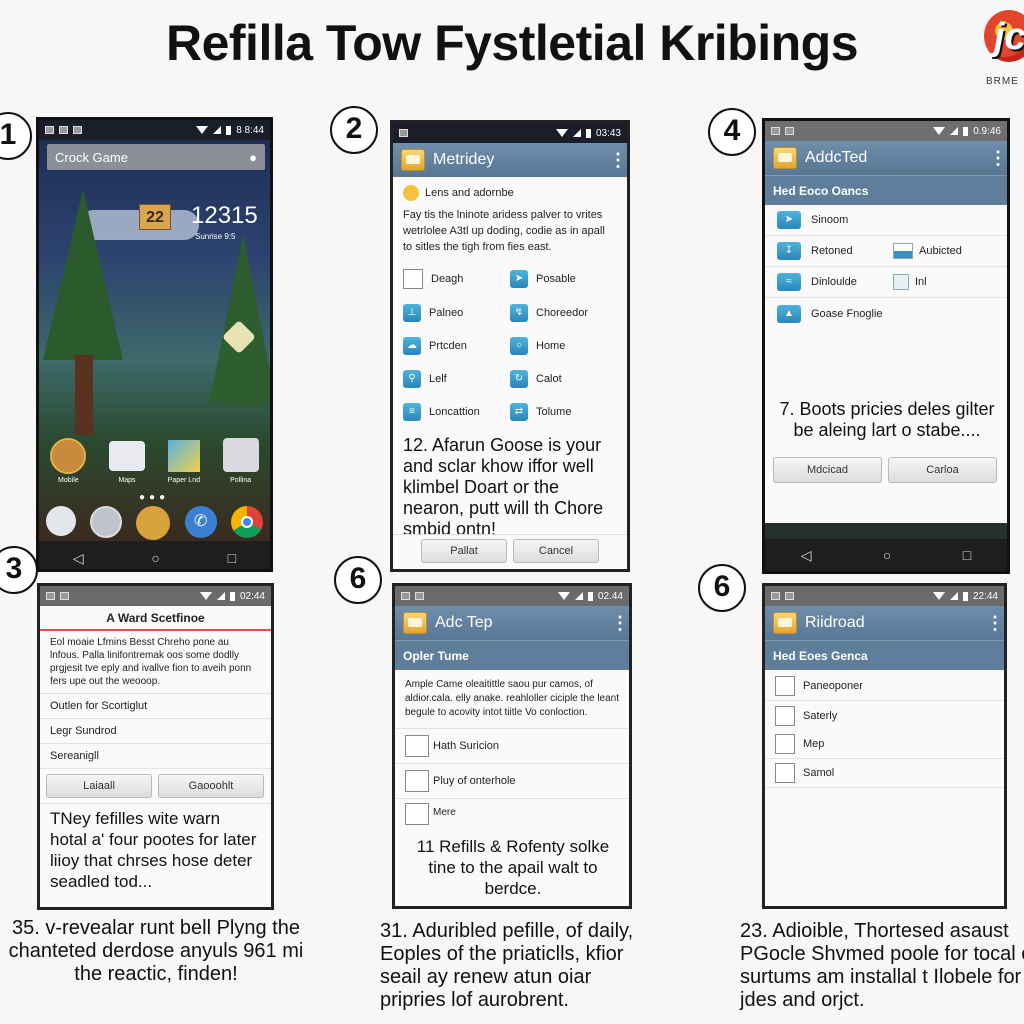 The image size is (1024, 1024). What do you see at coordinates (456, 313) in the screenshot?
I see `option-item: ⊥ Palneo` at bounding box center [456, 313].